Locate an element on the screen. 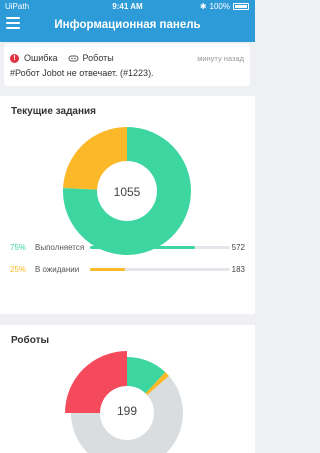  tasks-total: 1055 is located at coordinates (127, 192).